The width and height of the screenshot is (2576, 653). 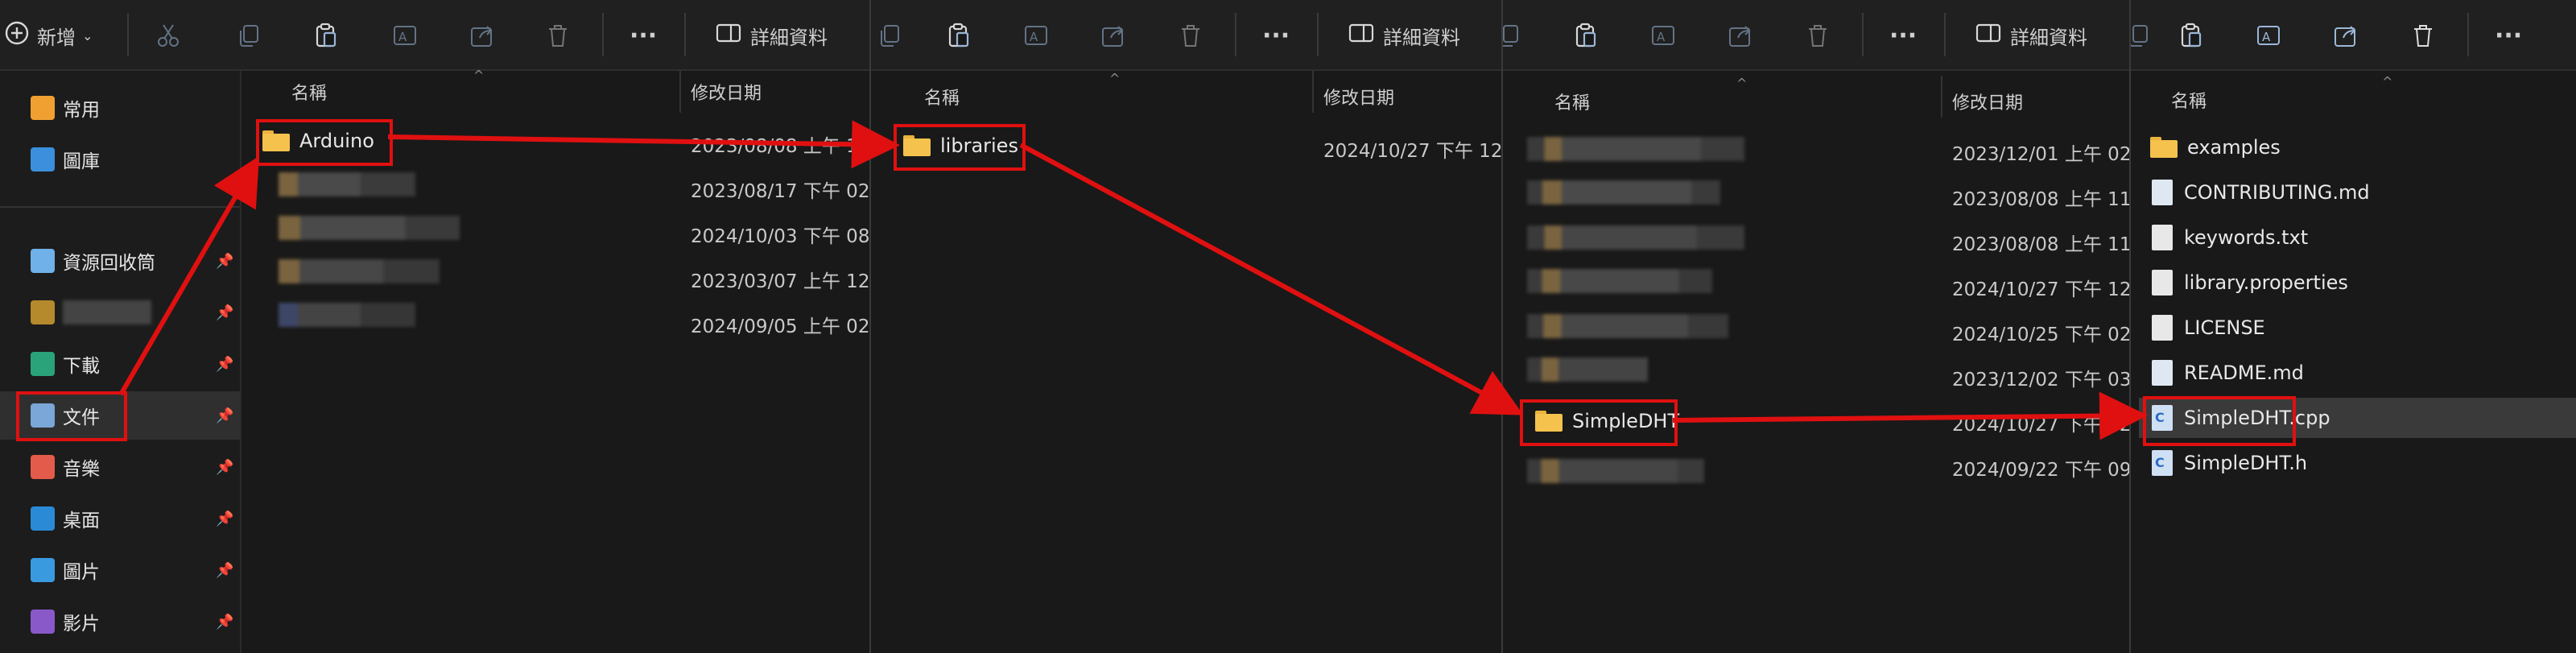 I want to click on list-item: C SimpleDHT.h, so click(x=2353, y=463).